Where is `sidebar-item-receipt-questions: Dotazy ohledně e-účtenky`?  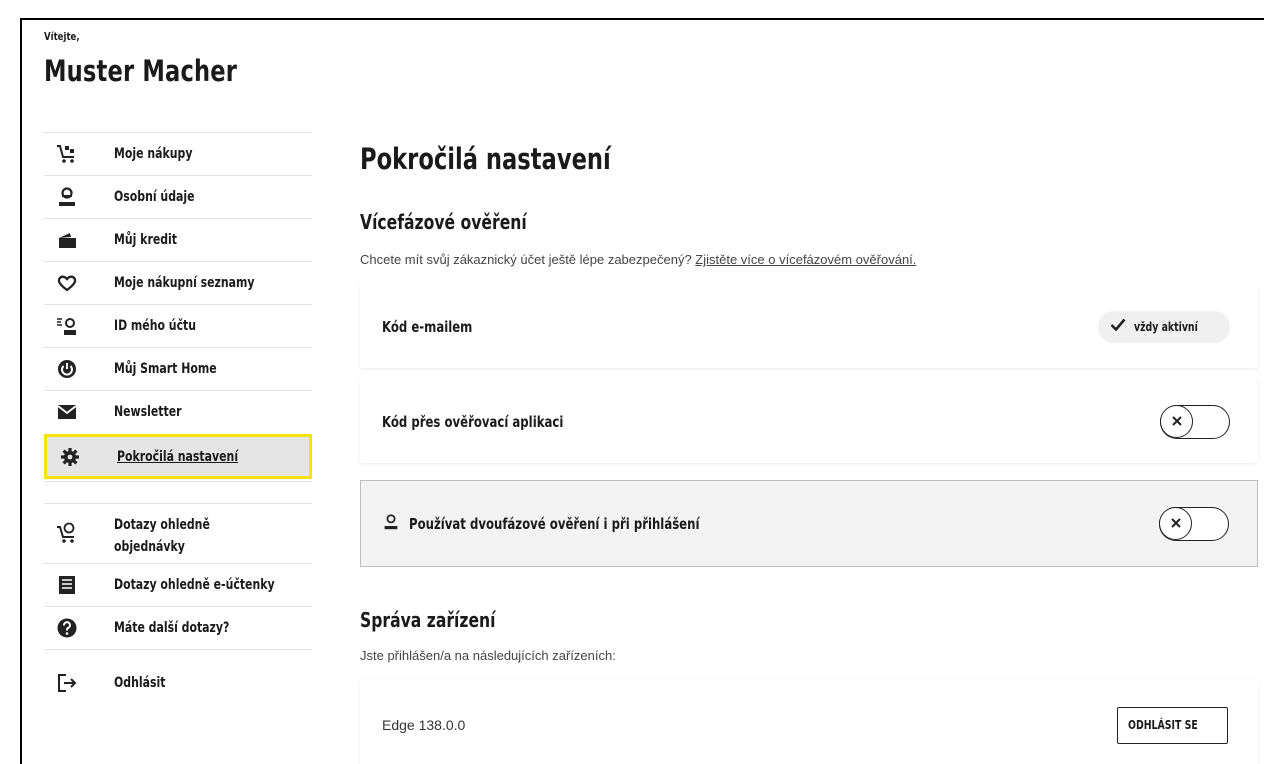 sidebar-item-receipt-questions: Dotazy ohledně e-účtenky is located at coordinates (178, 584).